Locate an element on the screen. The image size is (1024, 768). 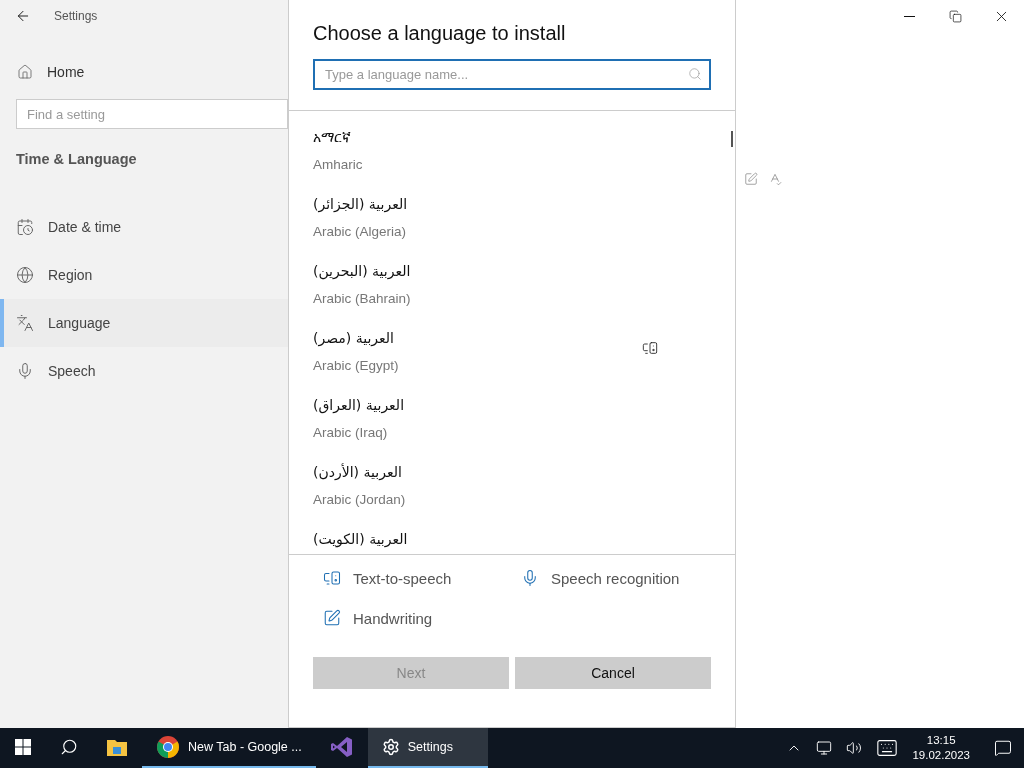
feature-label: Handwriting is located at coordinates (393, 618).